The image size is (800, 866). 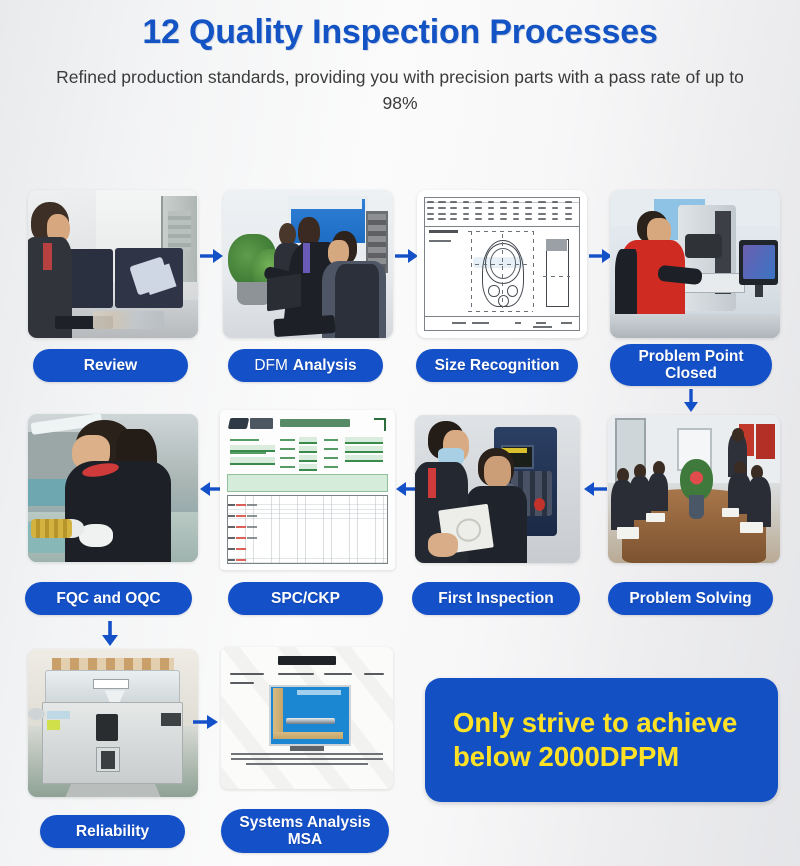 I want to click on photo-systems-analysis-msa, so click(x=307, y=718).